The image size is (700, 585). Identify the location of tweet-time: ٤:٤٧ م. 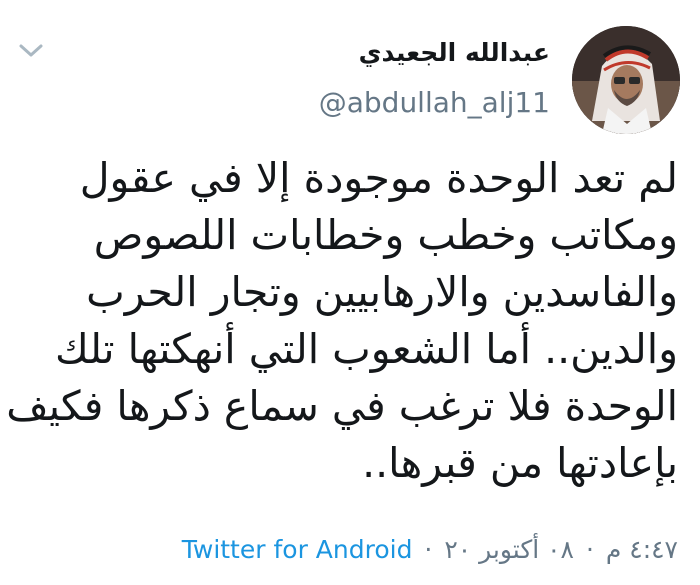
(641, 549).